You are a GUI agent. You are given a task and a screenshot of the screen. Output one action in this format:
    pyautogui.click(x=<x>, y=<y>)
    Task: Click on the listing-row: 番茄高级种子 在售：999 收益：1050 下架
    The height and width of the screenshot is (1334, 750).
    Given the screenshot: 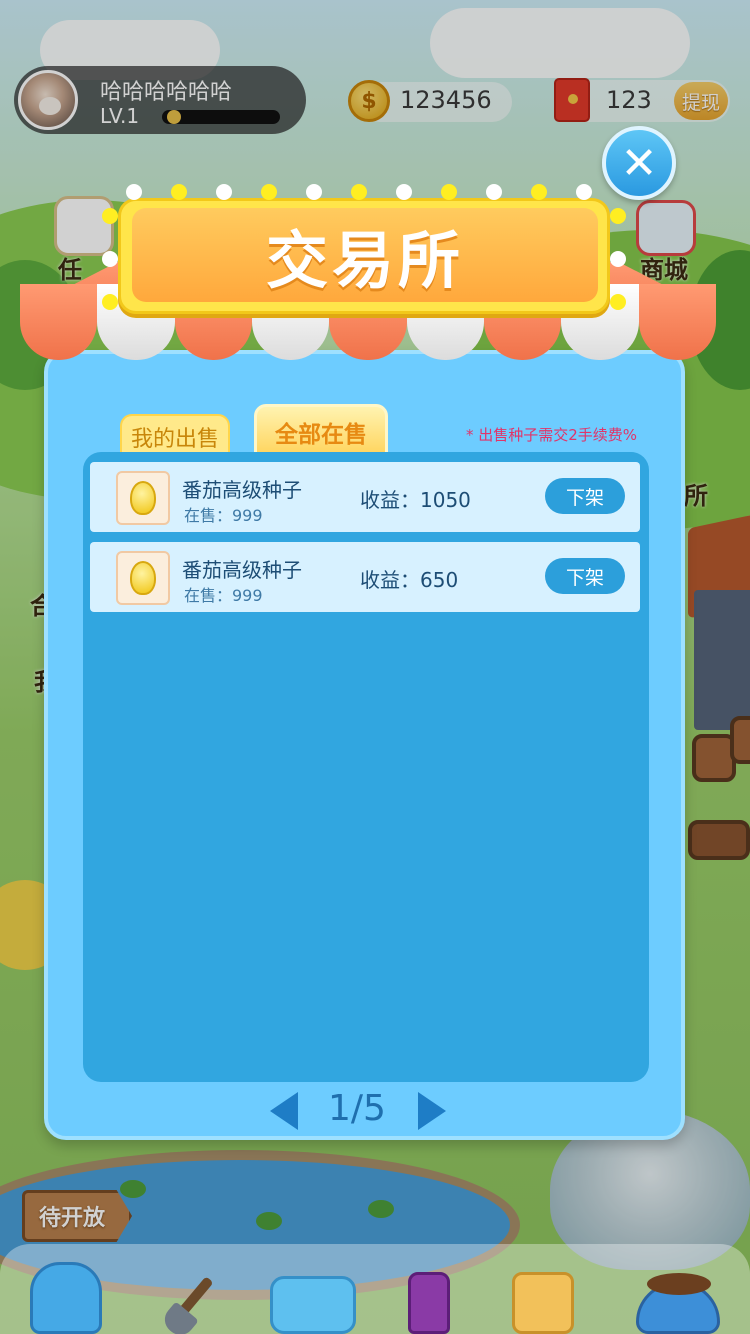 What is the action you would take?
    pyautogui.click(x=365, y=497)
    